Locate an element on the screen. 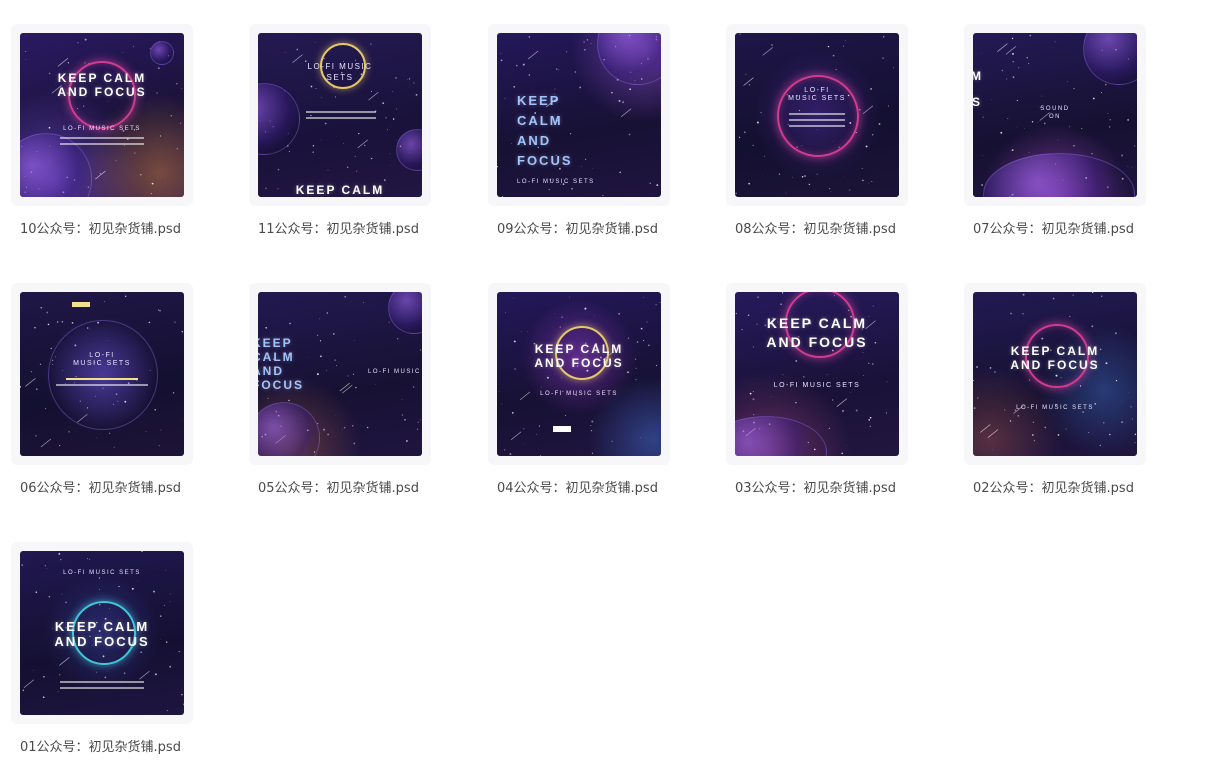 Image resolution: width=1205 pixels, height=777 pixels. file-thumbnail: LO-FI MUSIC SETS KEEP CALM AND FOCUS is located at coordinates (102, 633).